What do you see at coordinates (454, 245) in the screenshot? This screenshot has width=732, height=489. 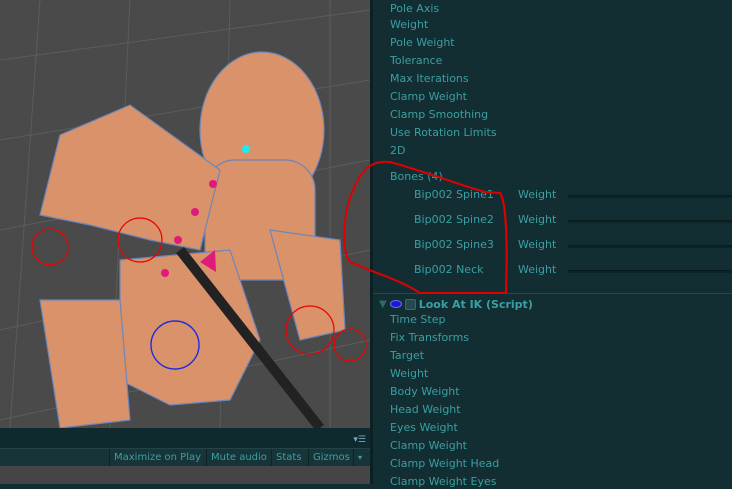 I see `bone-name: Bip002 Spine3` at bounding box center [454, 245].